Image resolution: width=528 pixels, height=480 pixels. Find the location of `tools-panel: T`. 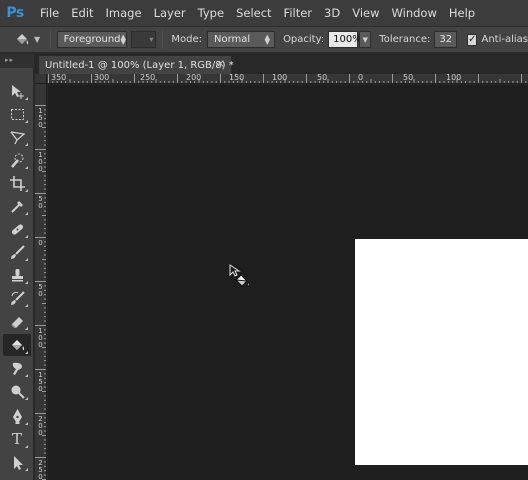

tools-panel: T is located at coordinates (17, 274).